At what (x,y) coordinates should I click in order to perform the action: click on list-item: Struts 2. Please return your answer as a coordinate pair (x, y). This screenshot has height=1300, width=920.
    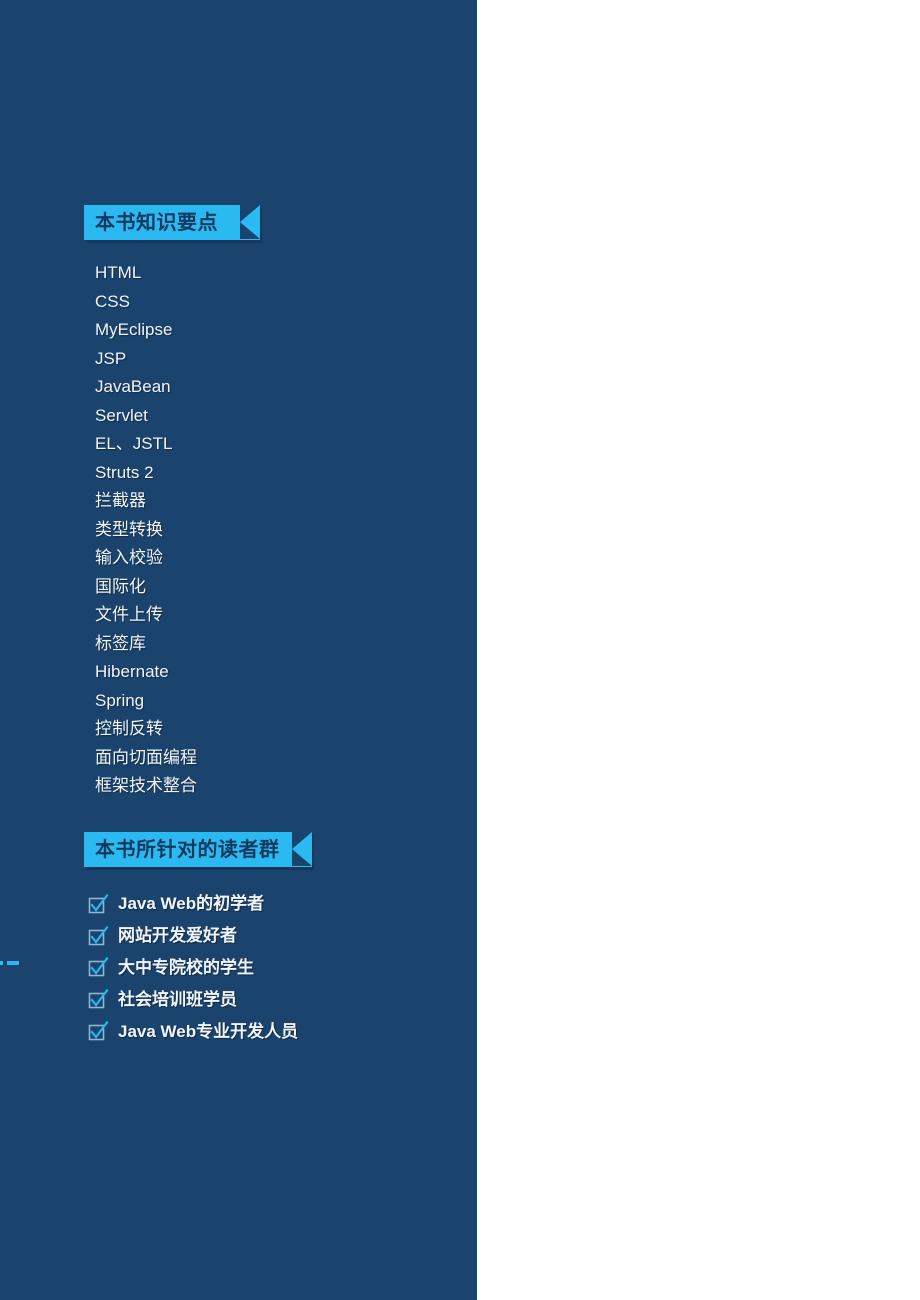
    Looking at the image, I should click on (124, 472).